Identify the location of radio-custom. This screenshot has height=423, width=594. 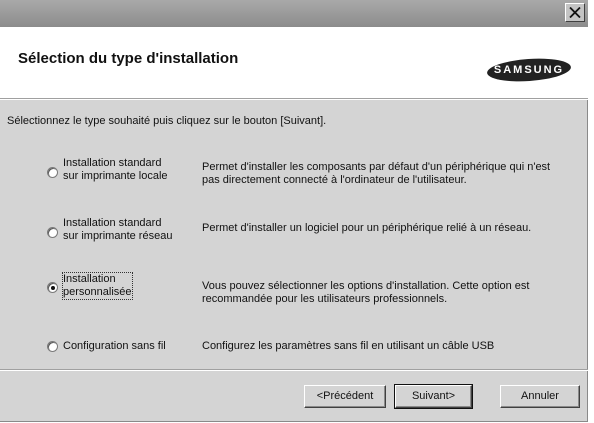
(52, 287).